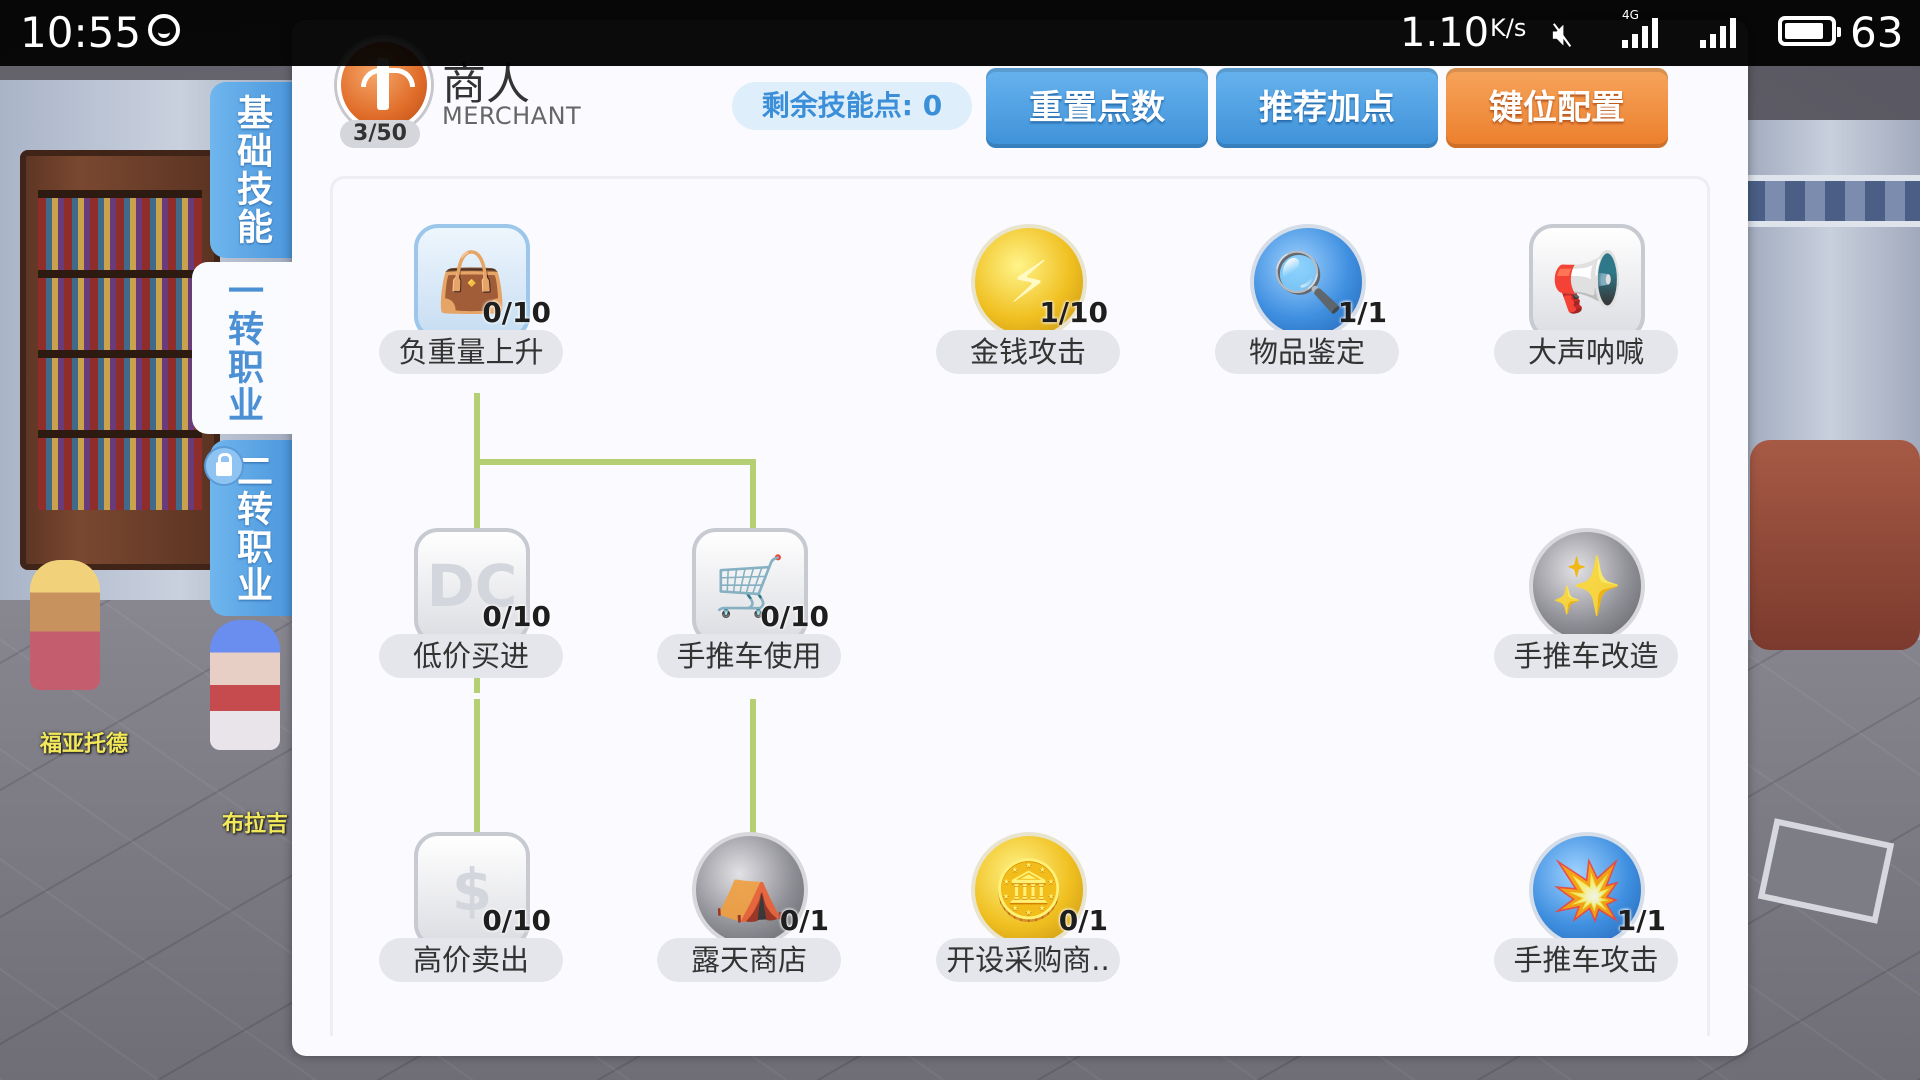  What do you see at coordinates (1809, 31) in the screenshot?
I see `battery-icon` at bounding box center [1809, 31].